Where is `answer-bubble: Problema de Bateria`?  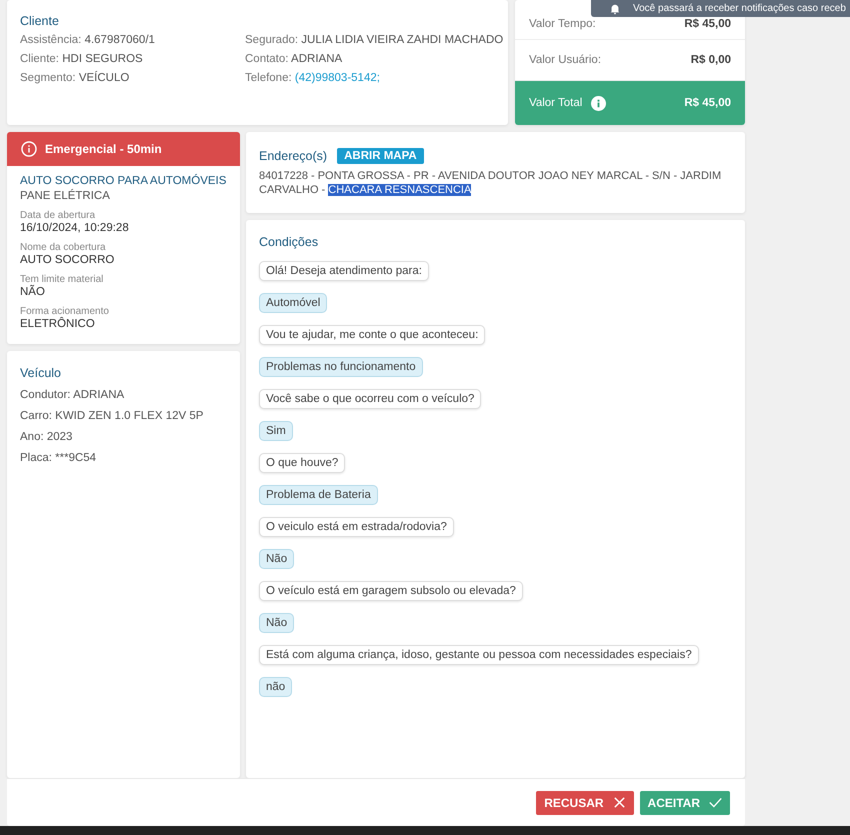
answer-bubble: Problema de Bateria is located at coordinates (318, 495).